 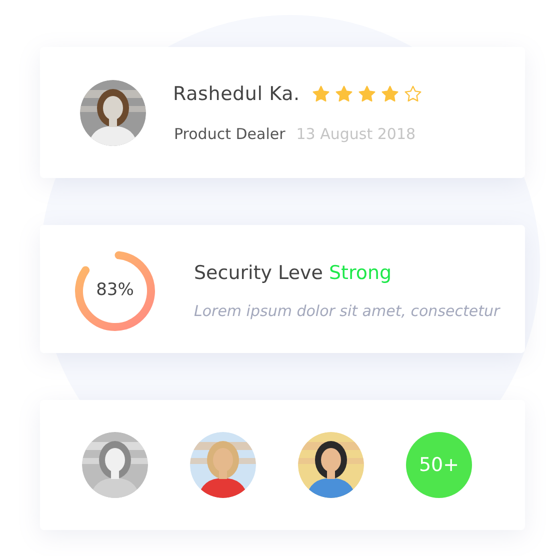 I want to click on description-text: Lorem ipsum dolor sit amet, consectetur, so click(x=347, y=311).